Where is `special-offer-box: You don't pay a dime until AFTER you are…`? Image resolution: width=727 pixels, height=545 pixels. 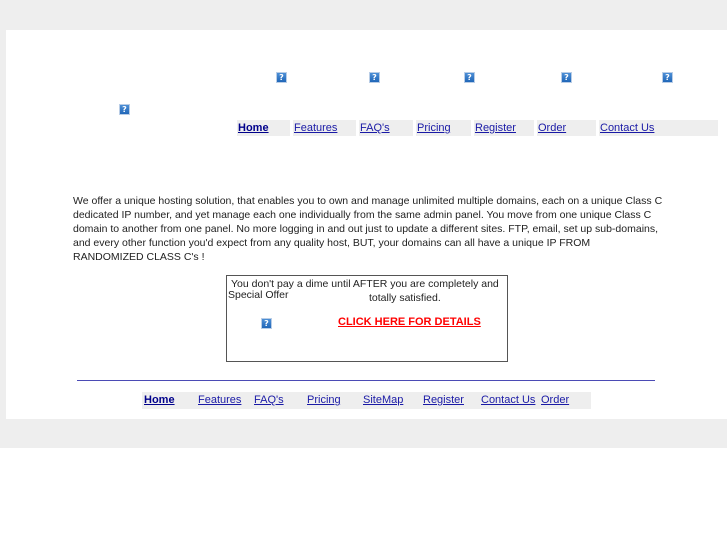
special-offer-box: You don't pay a dime until AFTER you are… is located at coordinates (367, 318).